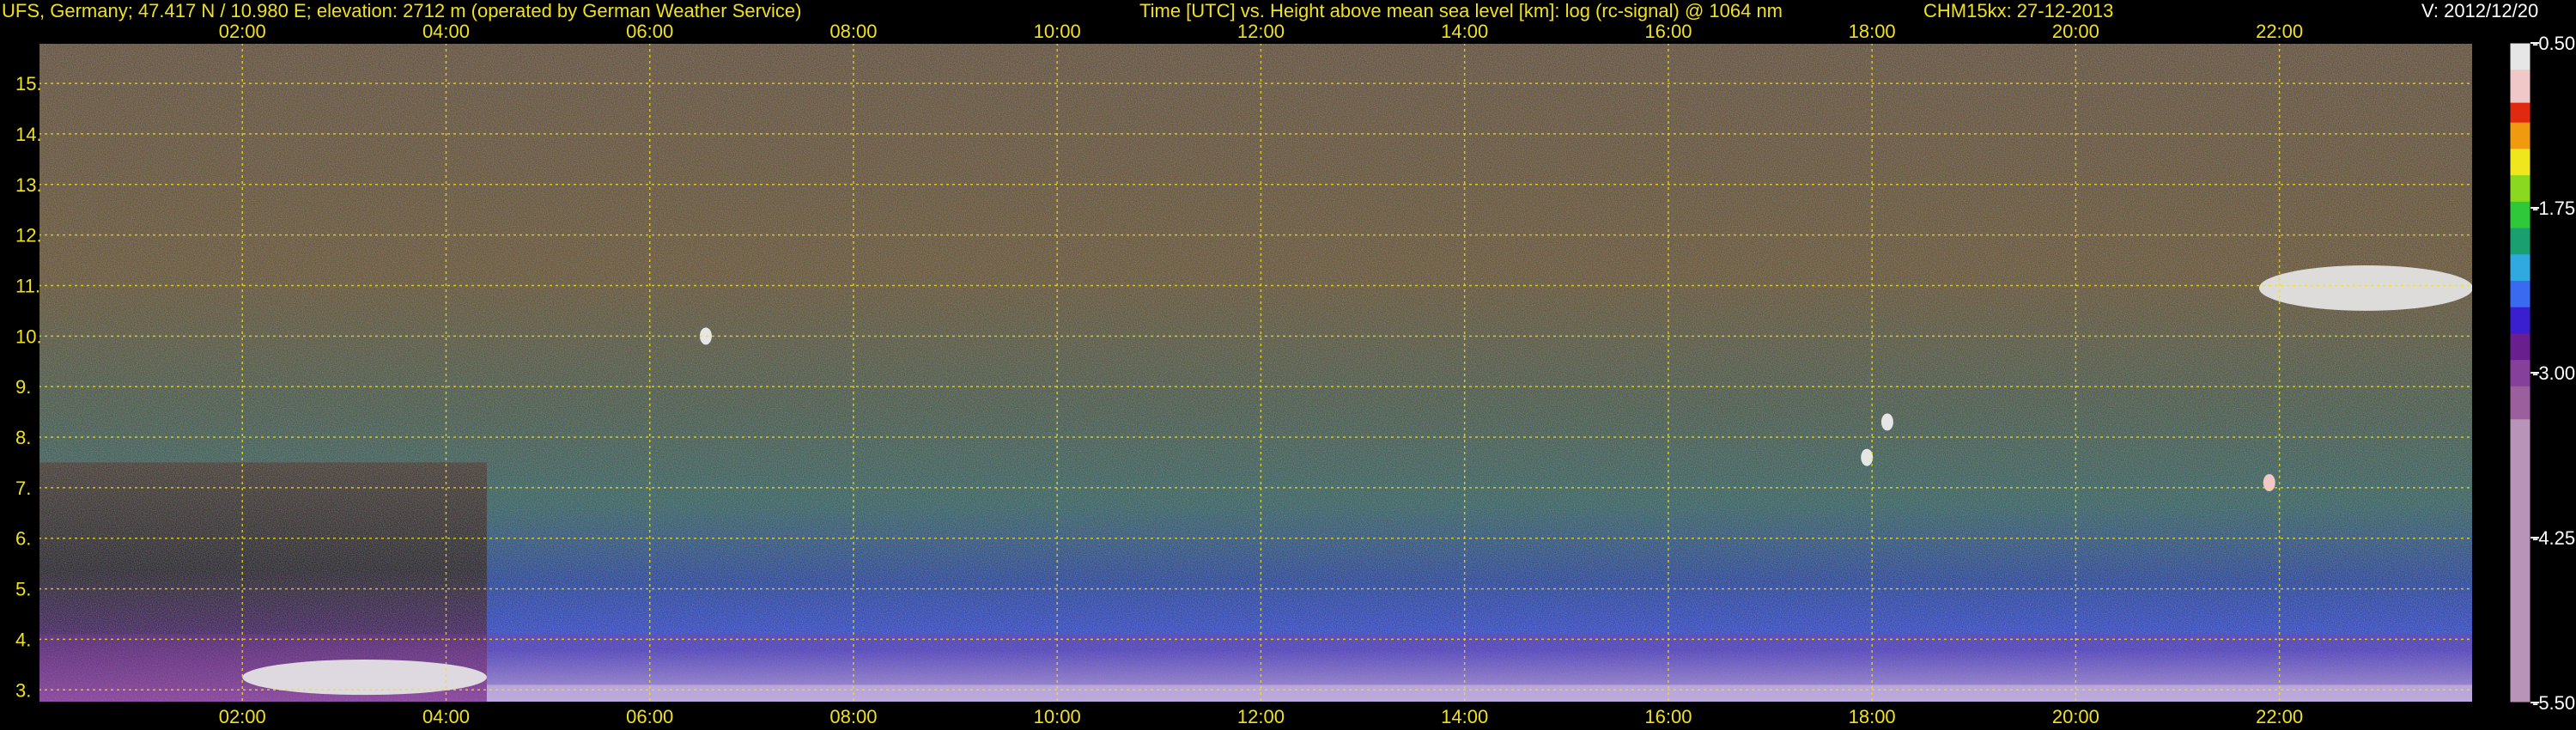 The image size is (2576, 730). Describe the element at coordinates (1668, 31) in the screenshot. I see `x-tick-label-top: 16:00` at that location.